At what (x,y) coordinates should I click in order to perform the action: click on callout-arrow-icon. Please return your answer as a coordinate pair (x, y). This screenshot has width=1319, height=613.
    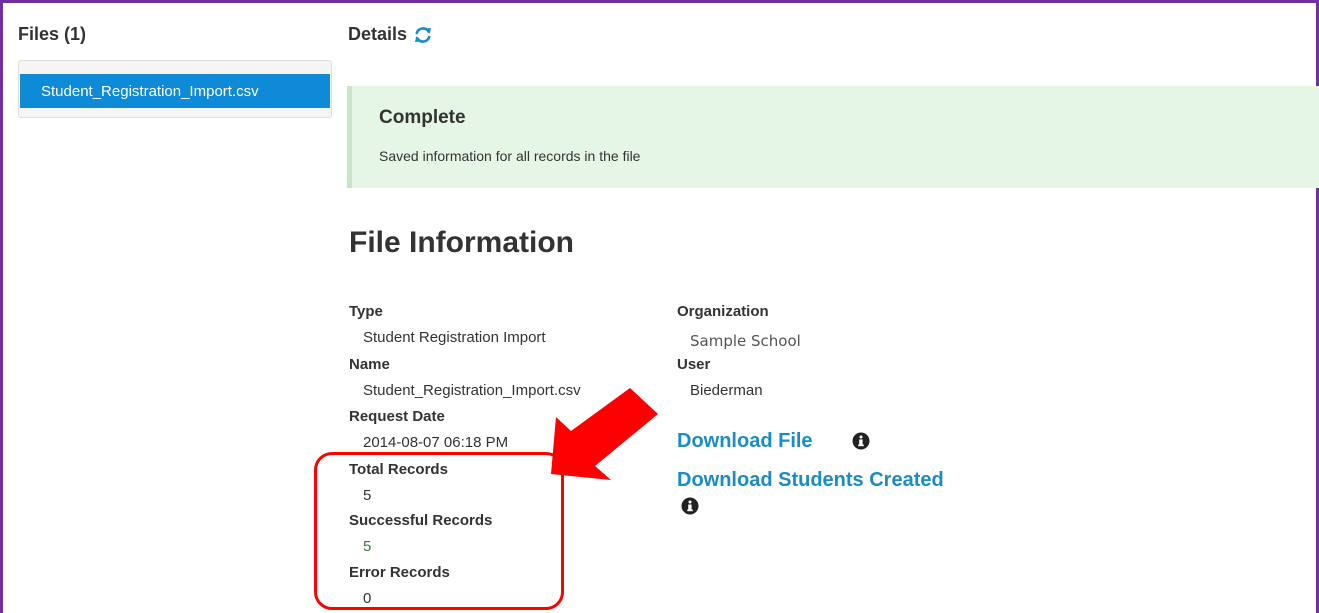
    Looking at the image, I should click on (604, 434).